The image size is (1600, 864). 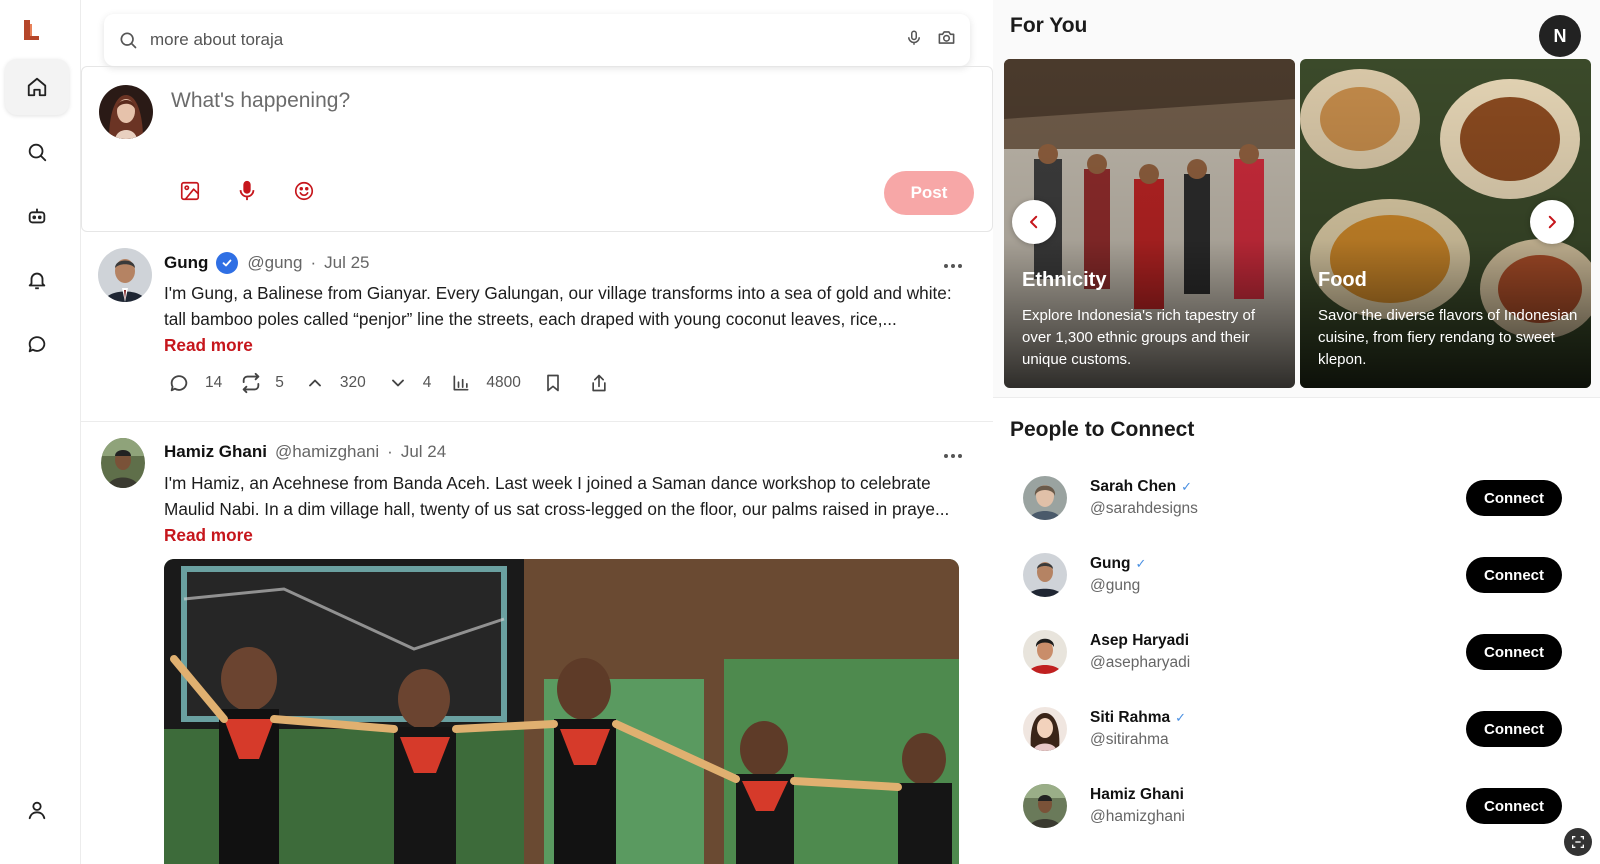 I want to click on left-nav, so click(x=40, y=432).